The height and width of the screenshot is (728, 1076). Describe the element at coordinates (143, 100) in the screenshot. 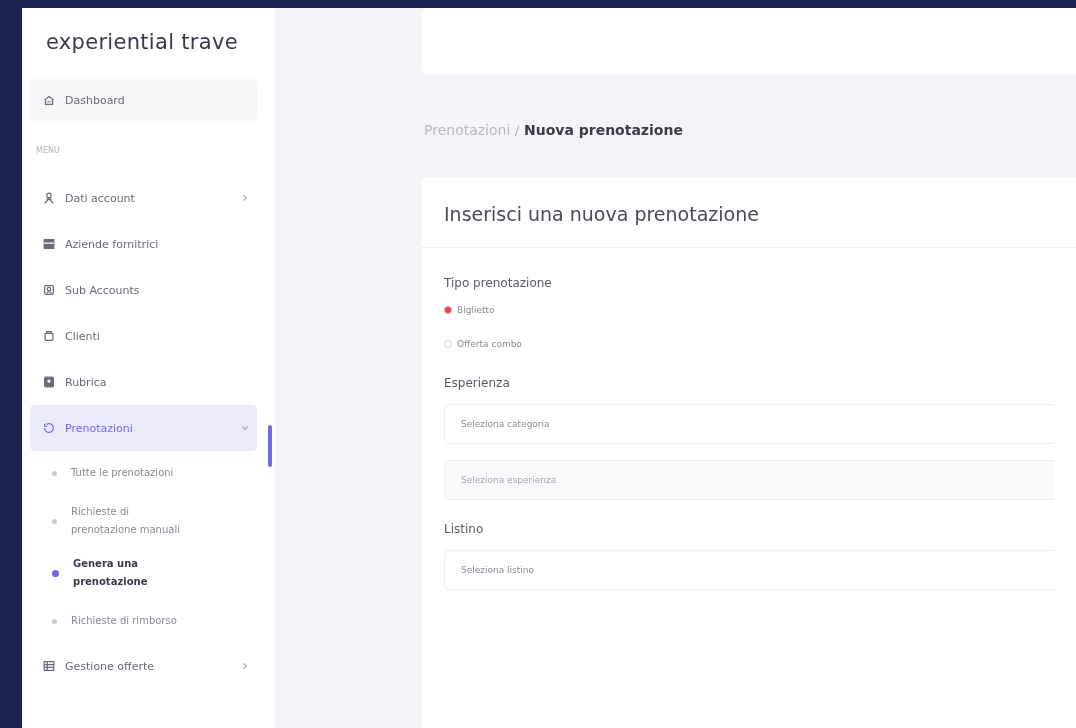

I see `sidebar-item: Dashboard` at that location.